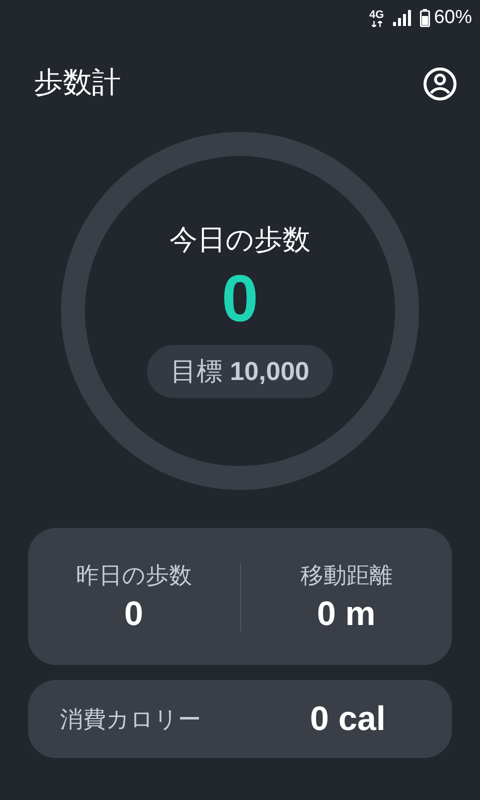  What do you see at coordinates (348, 719) in the screenshot?
I see `calories-value: 0 cal` at bounding box center [348, 719].